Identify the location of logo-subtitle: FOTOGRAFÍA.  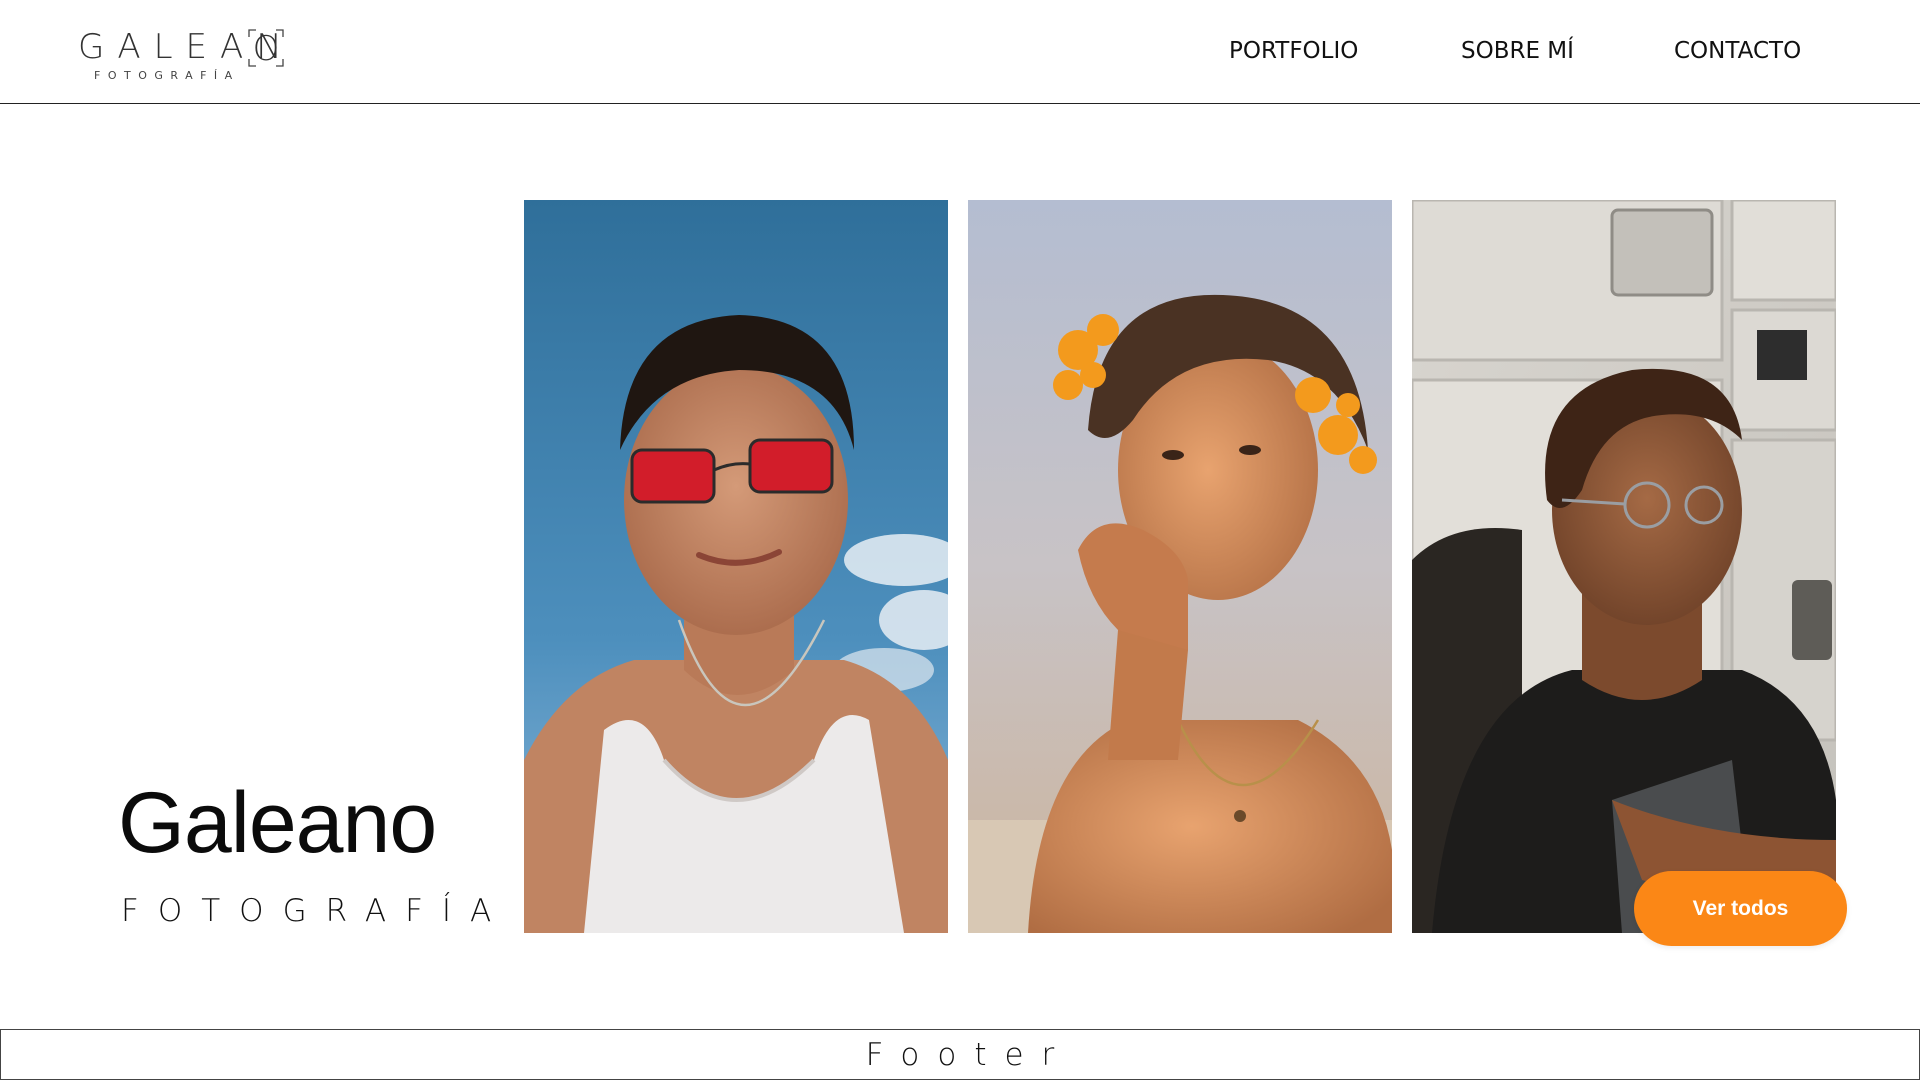
(167, 75).